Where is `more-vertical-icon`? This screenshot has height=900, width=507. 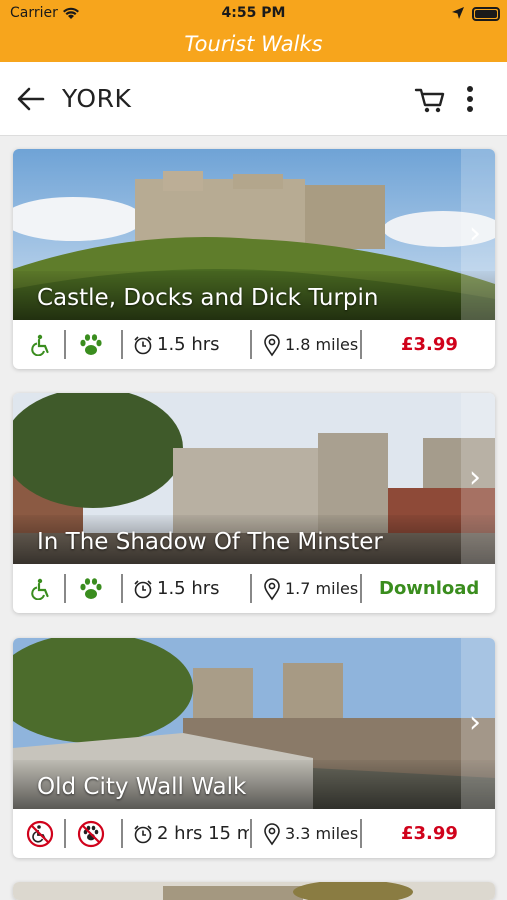
more-vertical-icon is located at coordinates (470, 99).